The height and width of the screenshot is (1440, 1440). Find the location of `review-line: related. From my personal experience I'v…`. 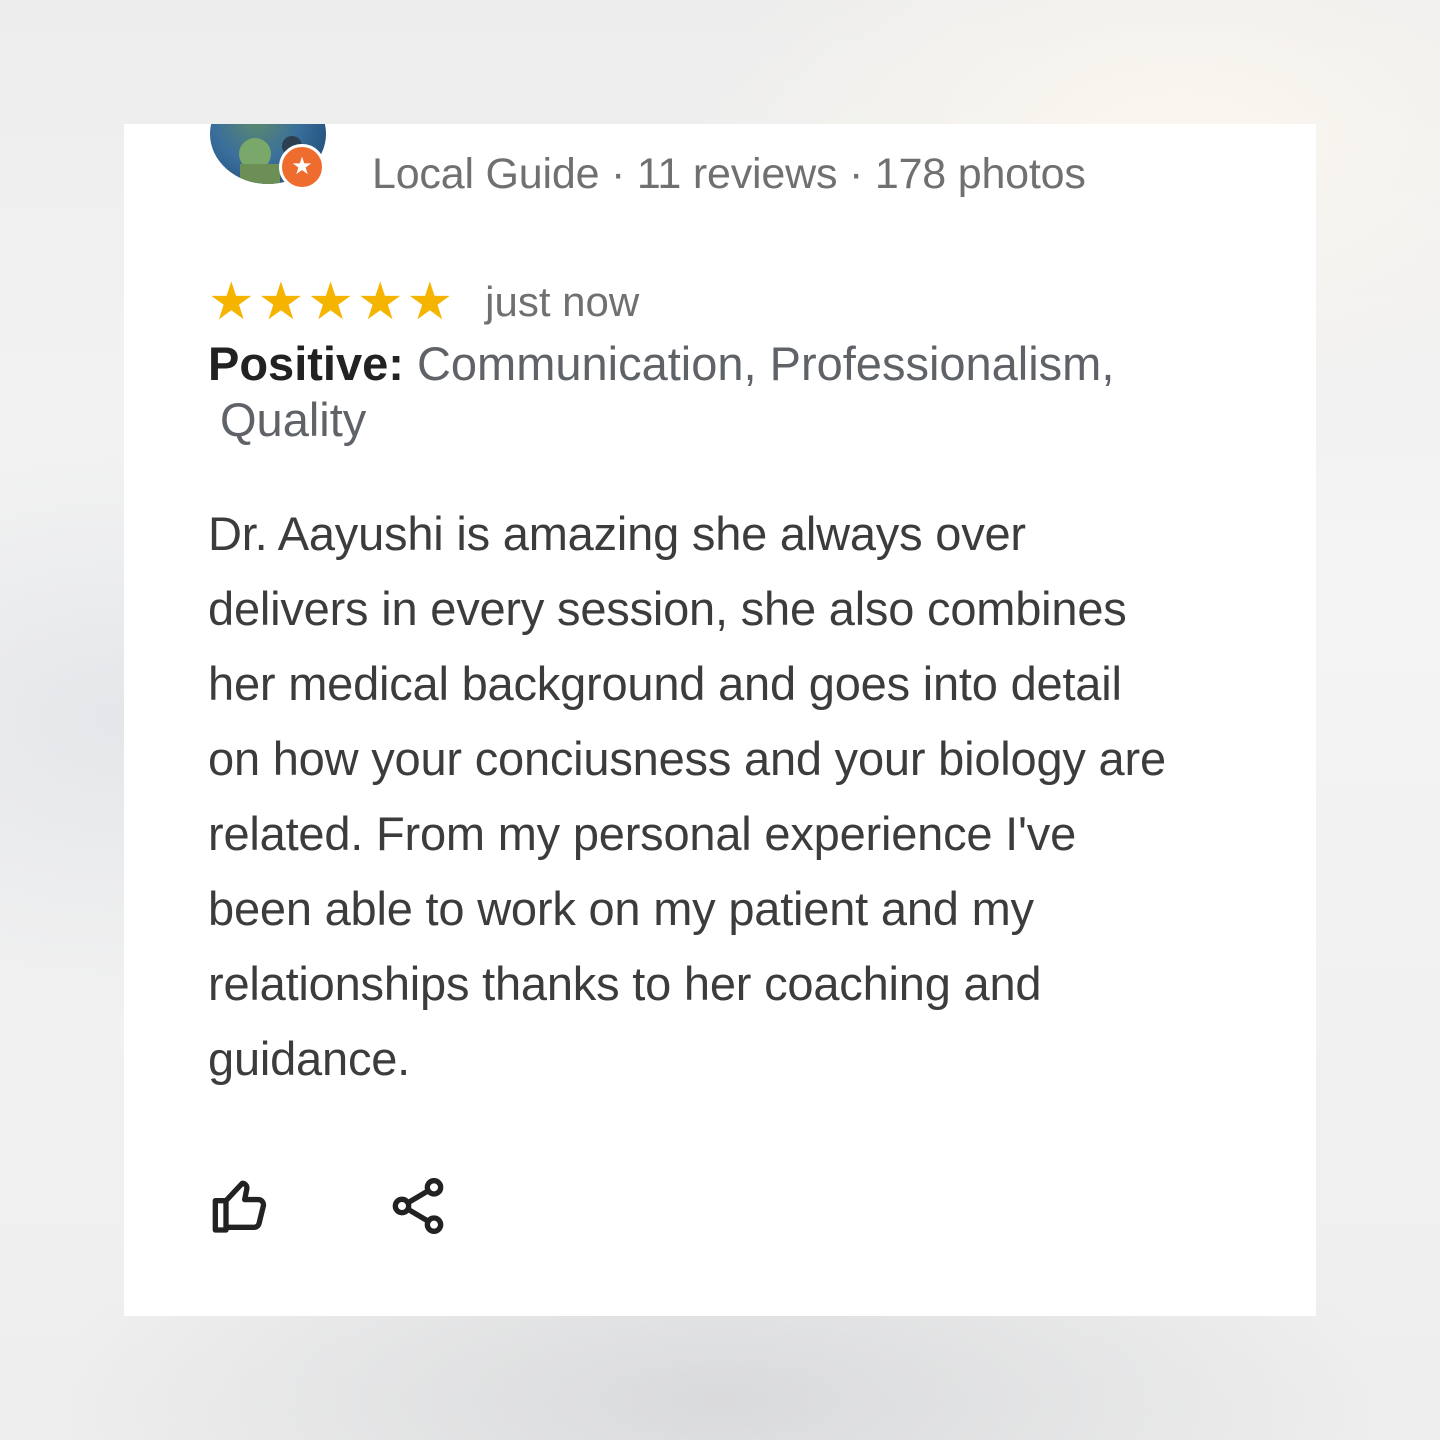

review-line: related. From my personal experience I'v… is located at coordinates (642, 833).